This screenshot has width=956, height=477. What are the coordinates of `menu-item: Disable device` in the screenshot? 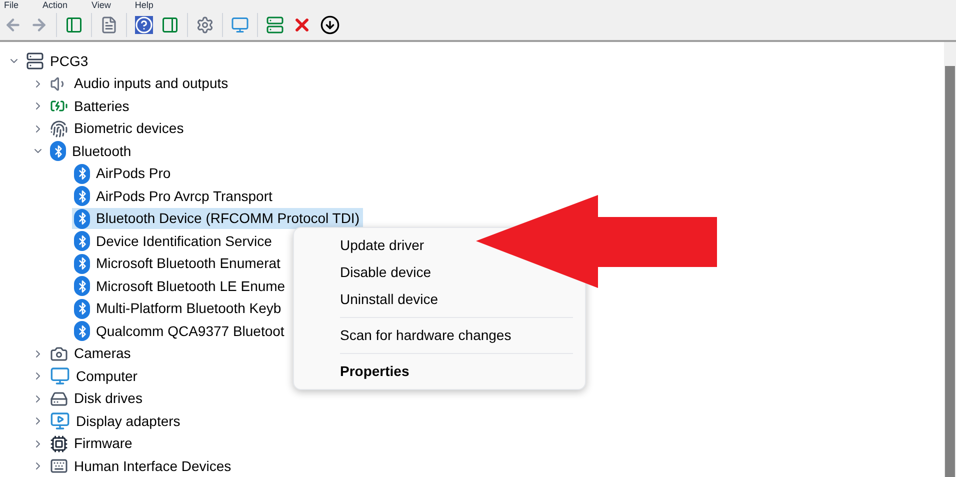 It's located at (386, 272).